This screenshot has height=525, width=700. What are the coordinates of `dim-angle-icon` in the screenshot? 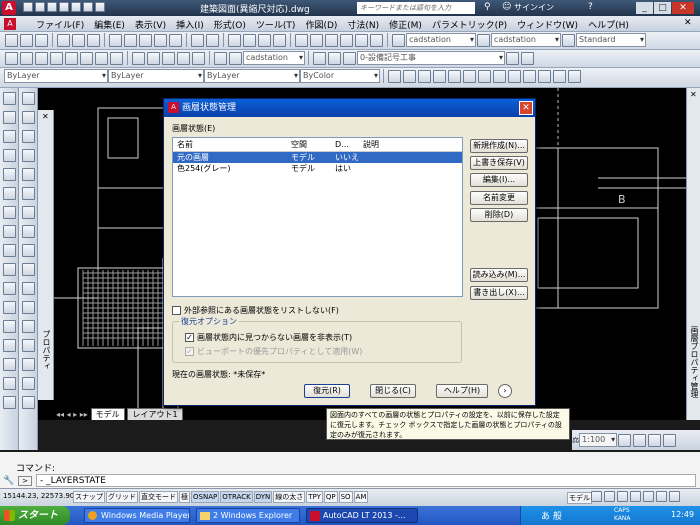 It's located at (183, 58).